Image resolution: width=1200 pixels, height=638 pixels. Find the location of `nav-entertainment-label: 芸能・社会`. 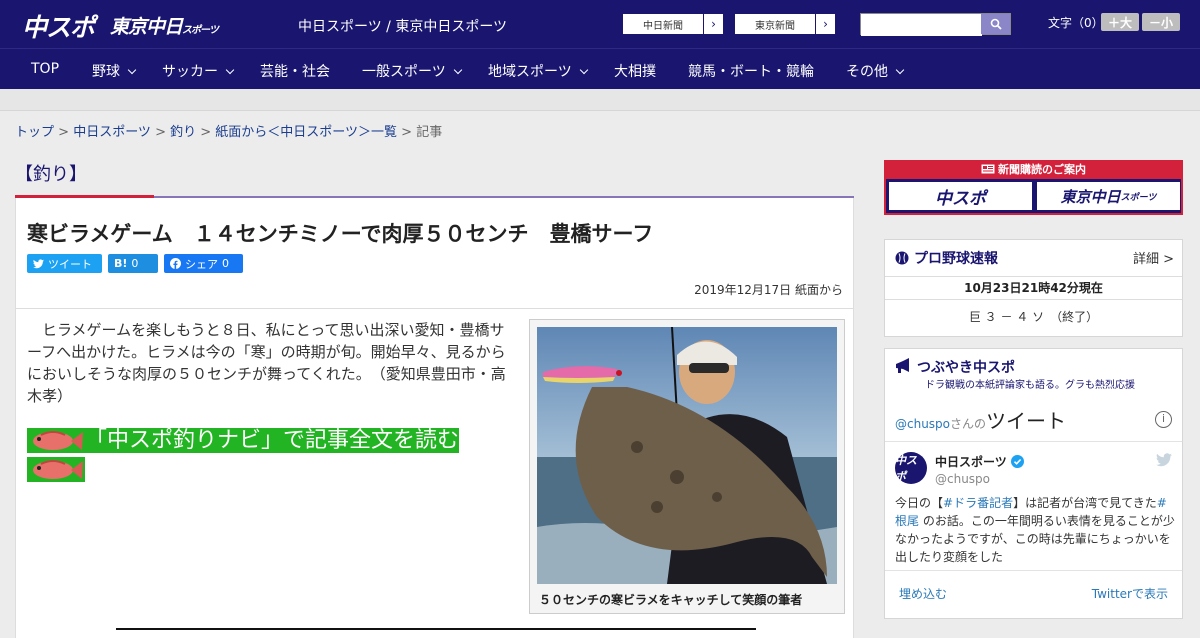

nav-entertainment-label: 芸能・社会 is located at coordinates (295, 72).